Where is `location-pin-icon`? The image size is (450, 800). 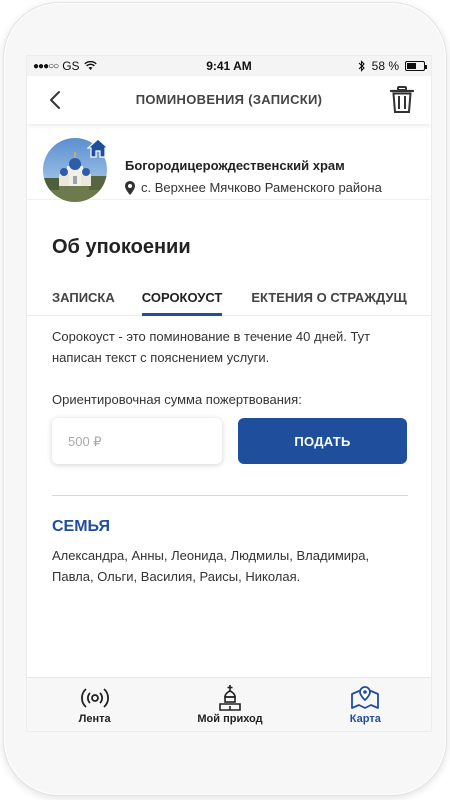 location-pin-icon is located at coordinates (130, 187).